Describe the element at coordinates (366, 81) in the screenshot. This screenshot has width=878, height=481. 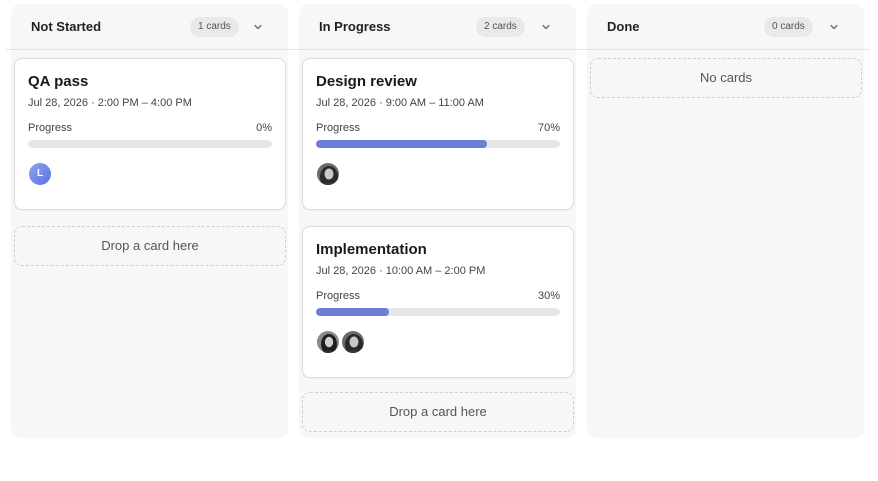
I see `card-title: Design review` at that location.